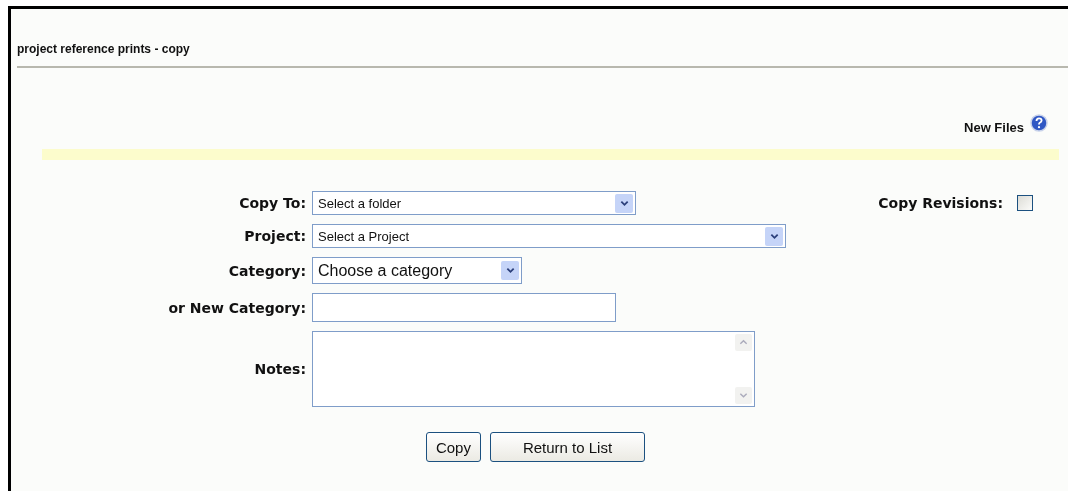 The width and height of the screenshot is (1068, 491). I want to click on section-title: New Files, so click(994, 127).